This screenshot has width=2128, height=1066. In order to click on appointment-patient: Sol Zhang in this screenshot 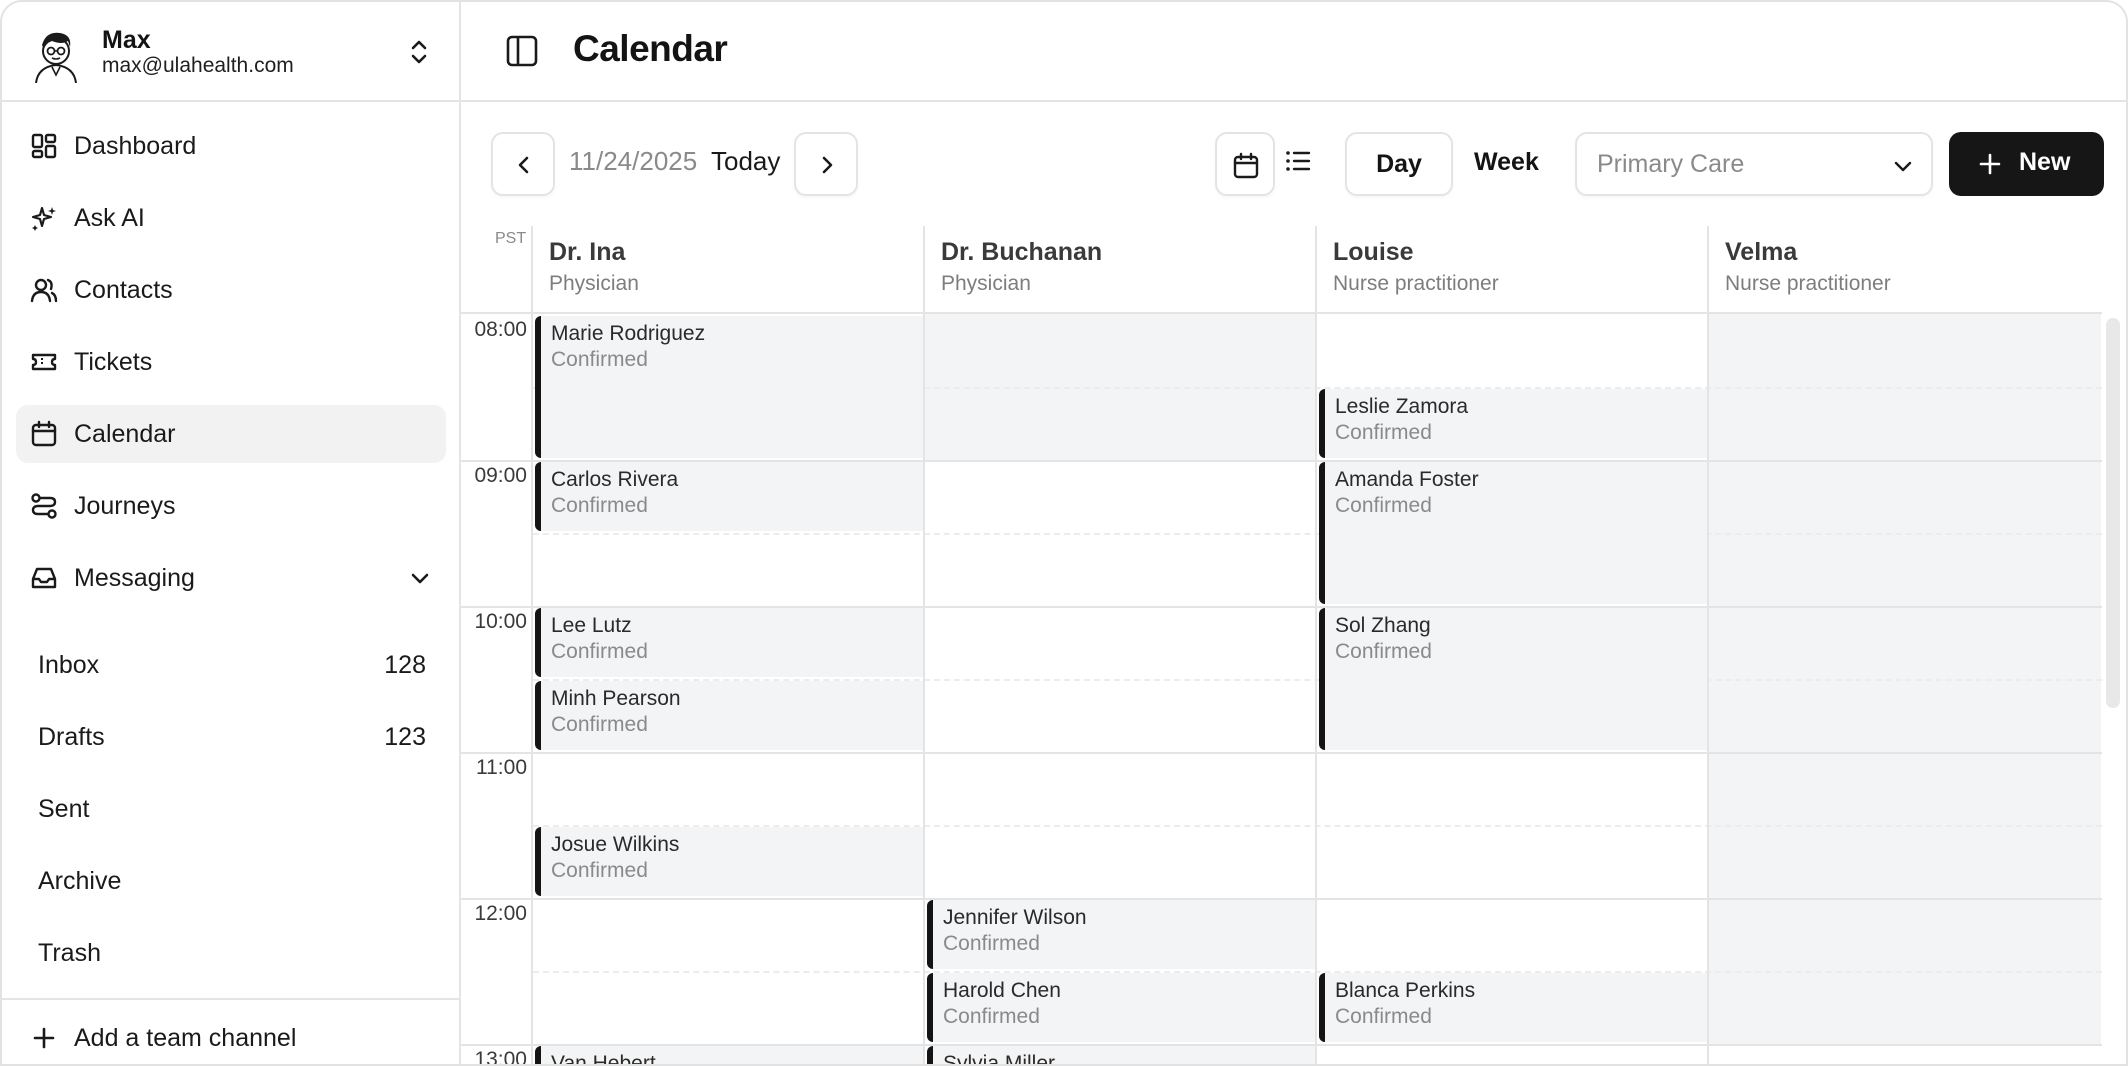, I will do `click(1383, 625)`.